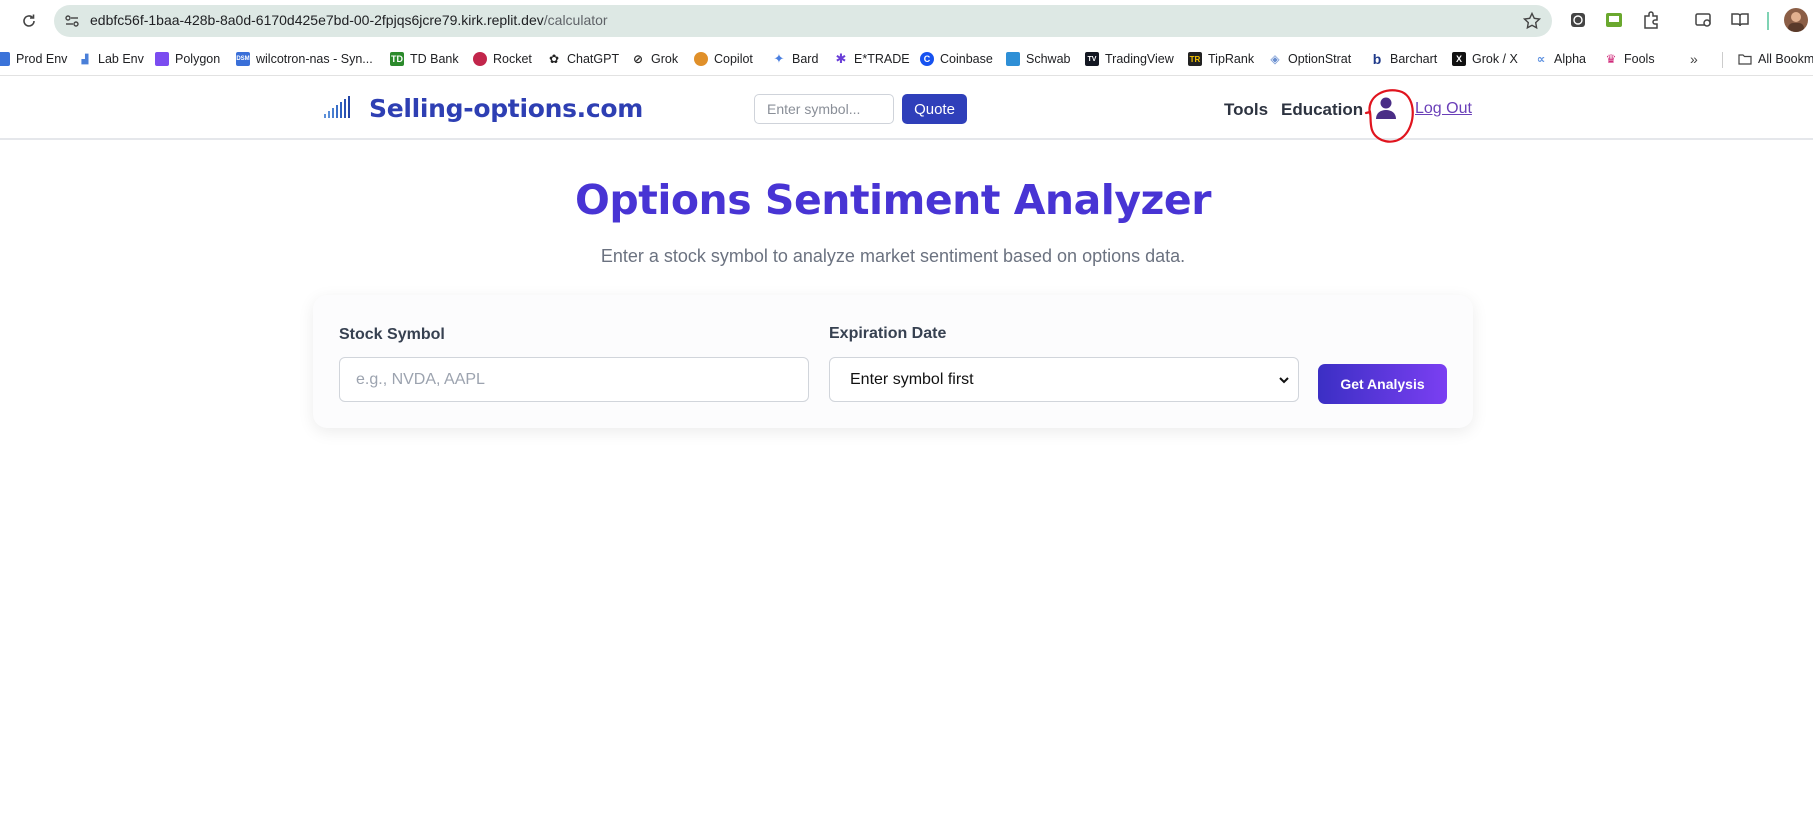 This screenshot has width=1813, height=832. I want to click on reading-mode-icon, so click(1740, 20).